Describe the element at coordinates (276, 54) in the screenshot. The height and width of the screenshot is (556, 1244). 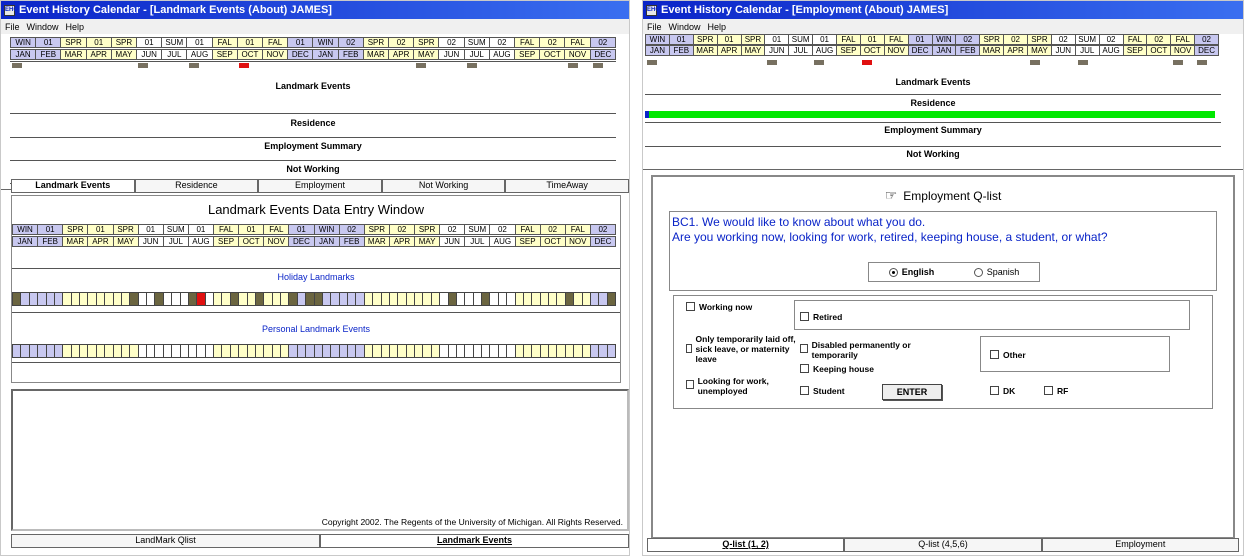
I see `month-cell: NOV` at that location.